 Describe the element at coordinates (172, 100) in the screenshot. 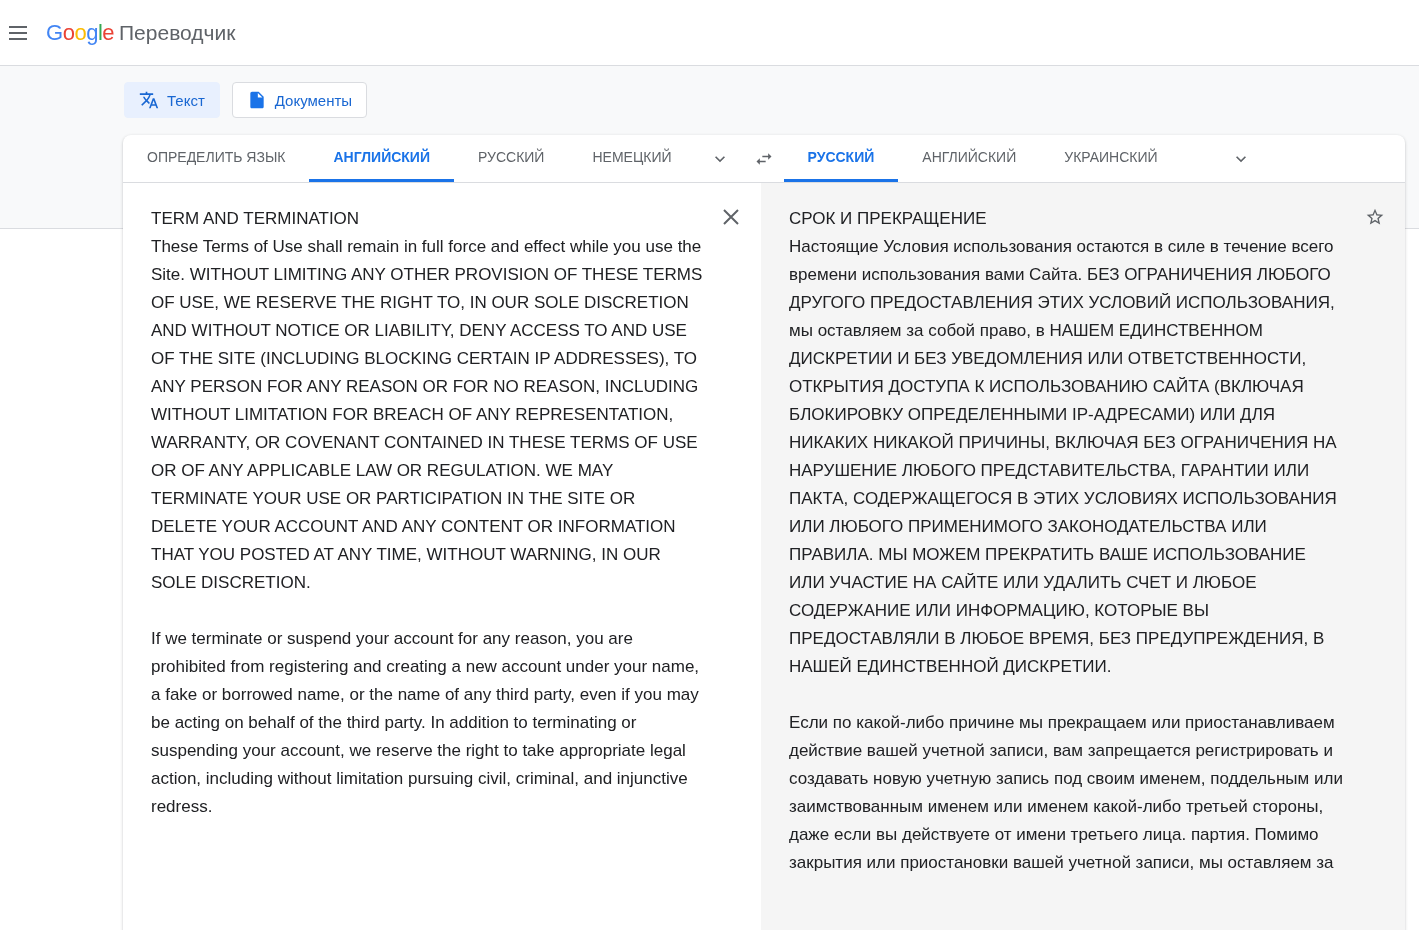

I see `mode-tab: Текст` at that location.